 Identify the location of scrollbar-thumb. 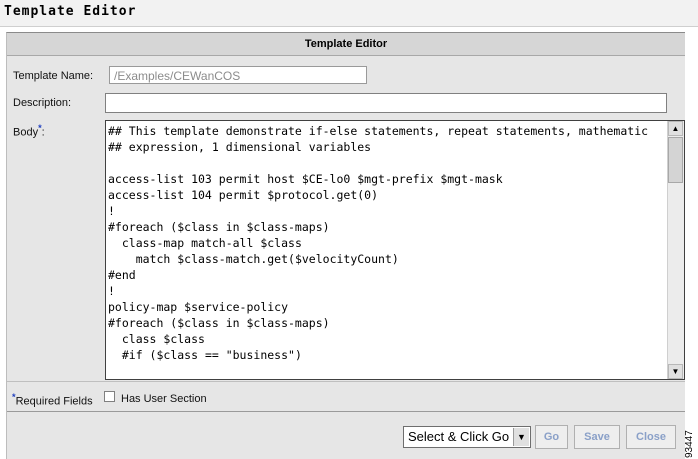
(675, 160).